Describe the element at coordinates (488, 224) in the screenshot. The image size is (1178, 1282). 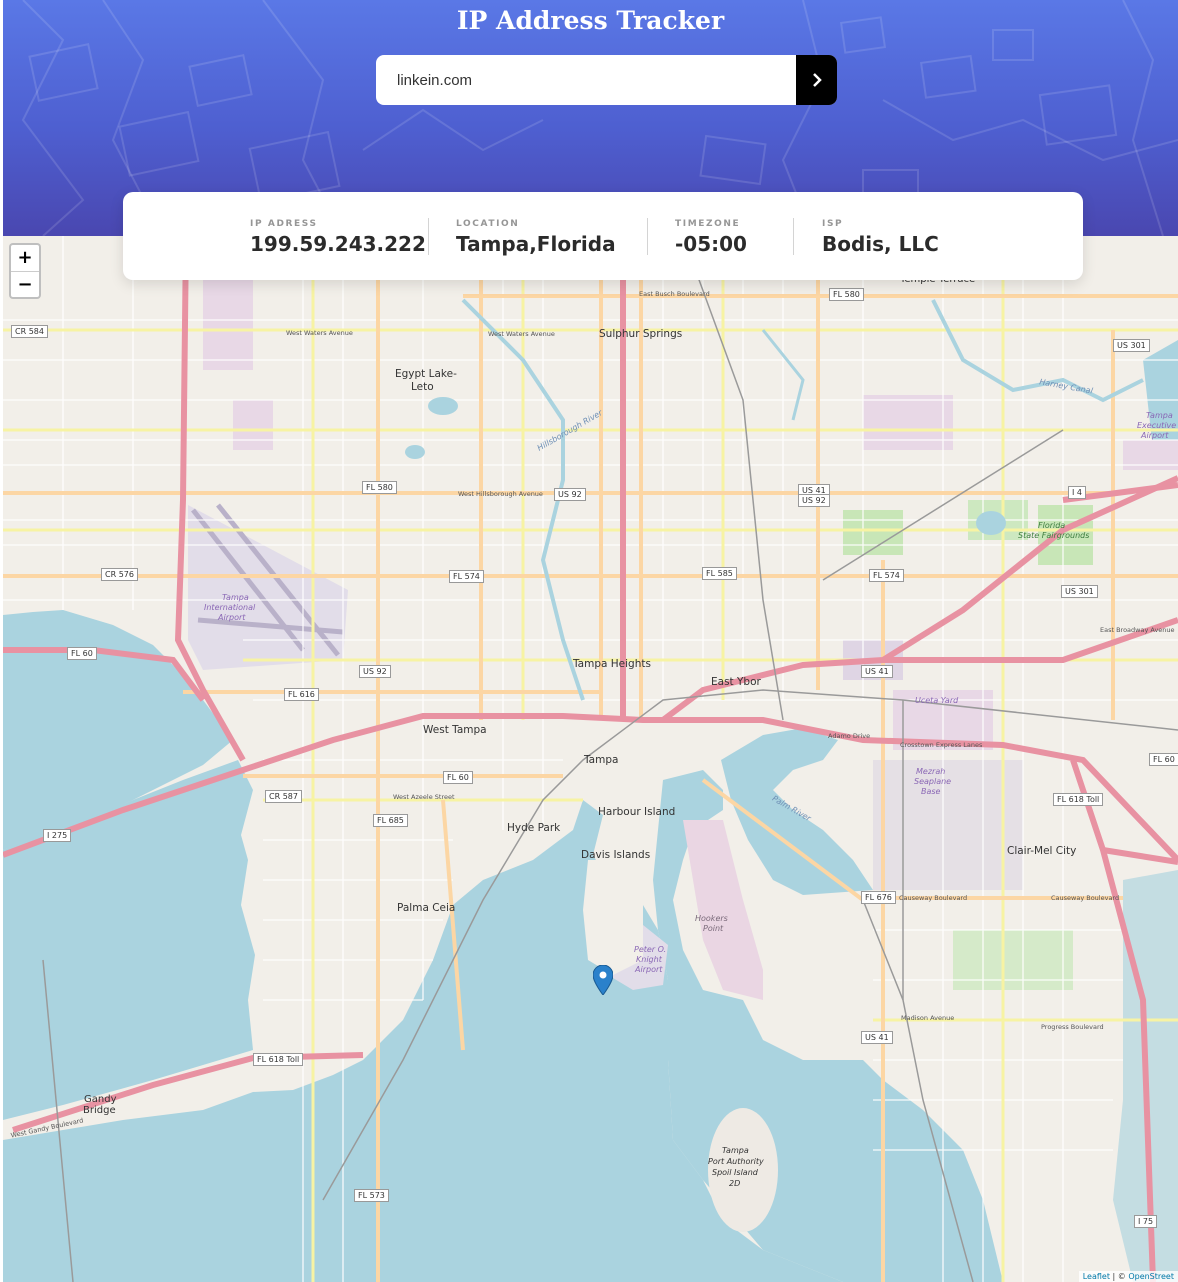
I see `location-label: LOCATION` at that location.